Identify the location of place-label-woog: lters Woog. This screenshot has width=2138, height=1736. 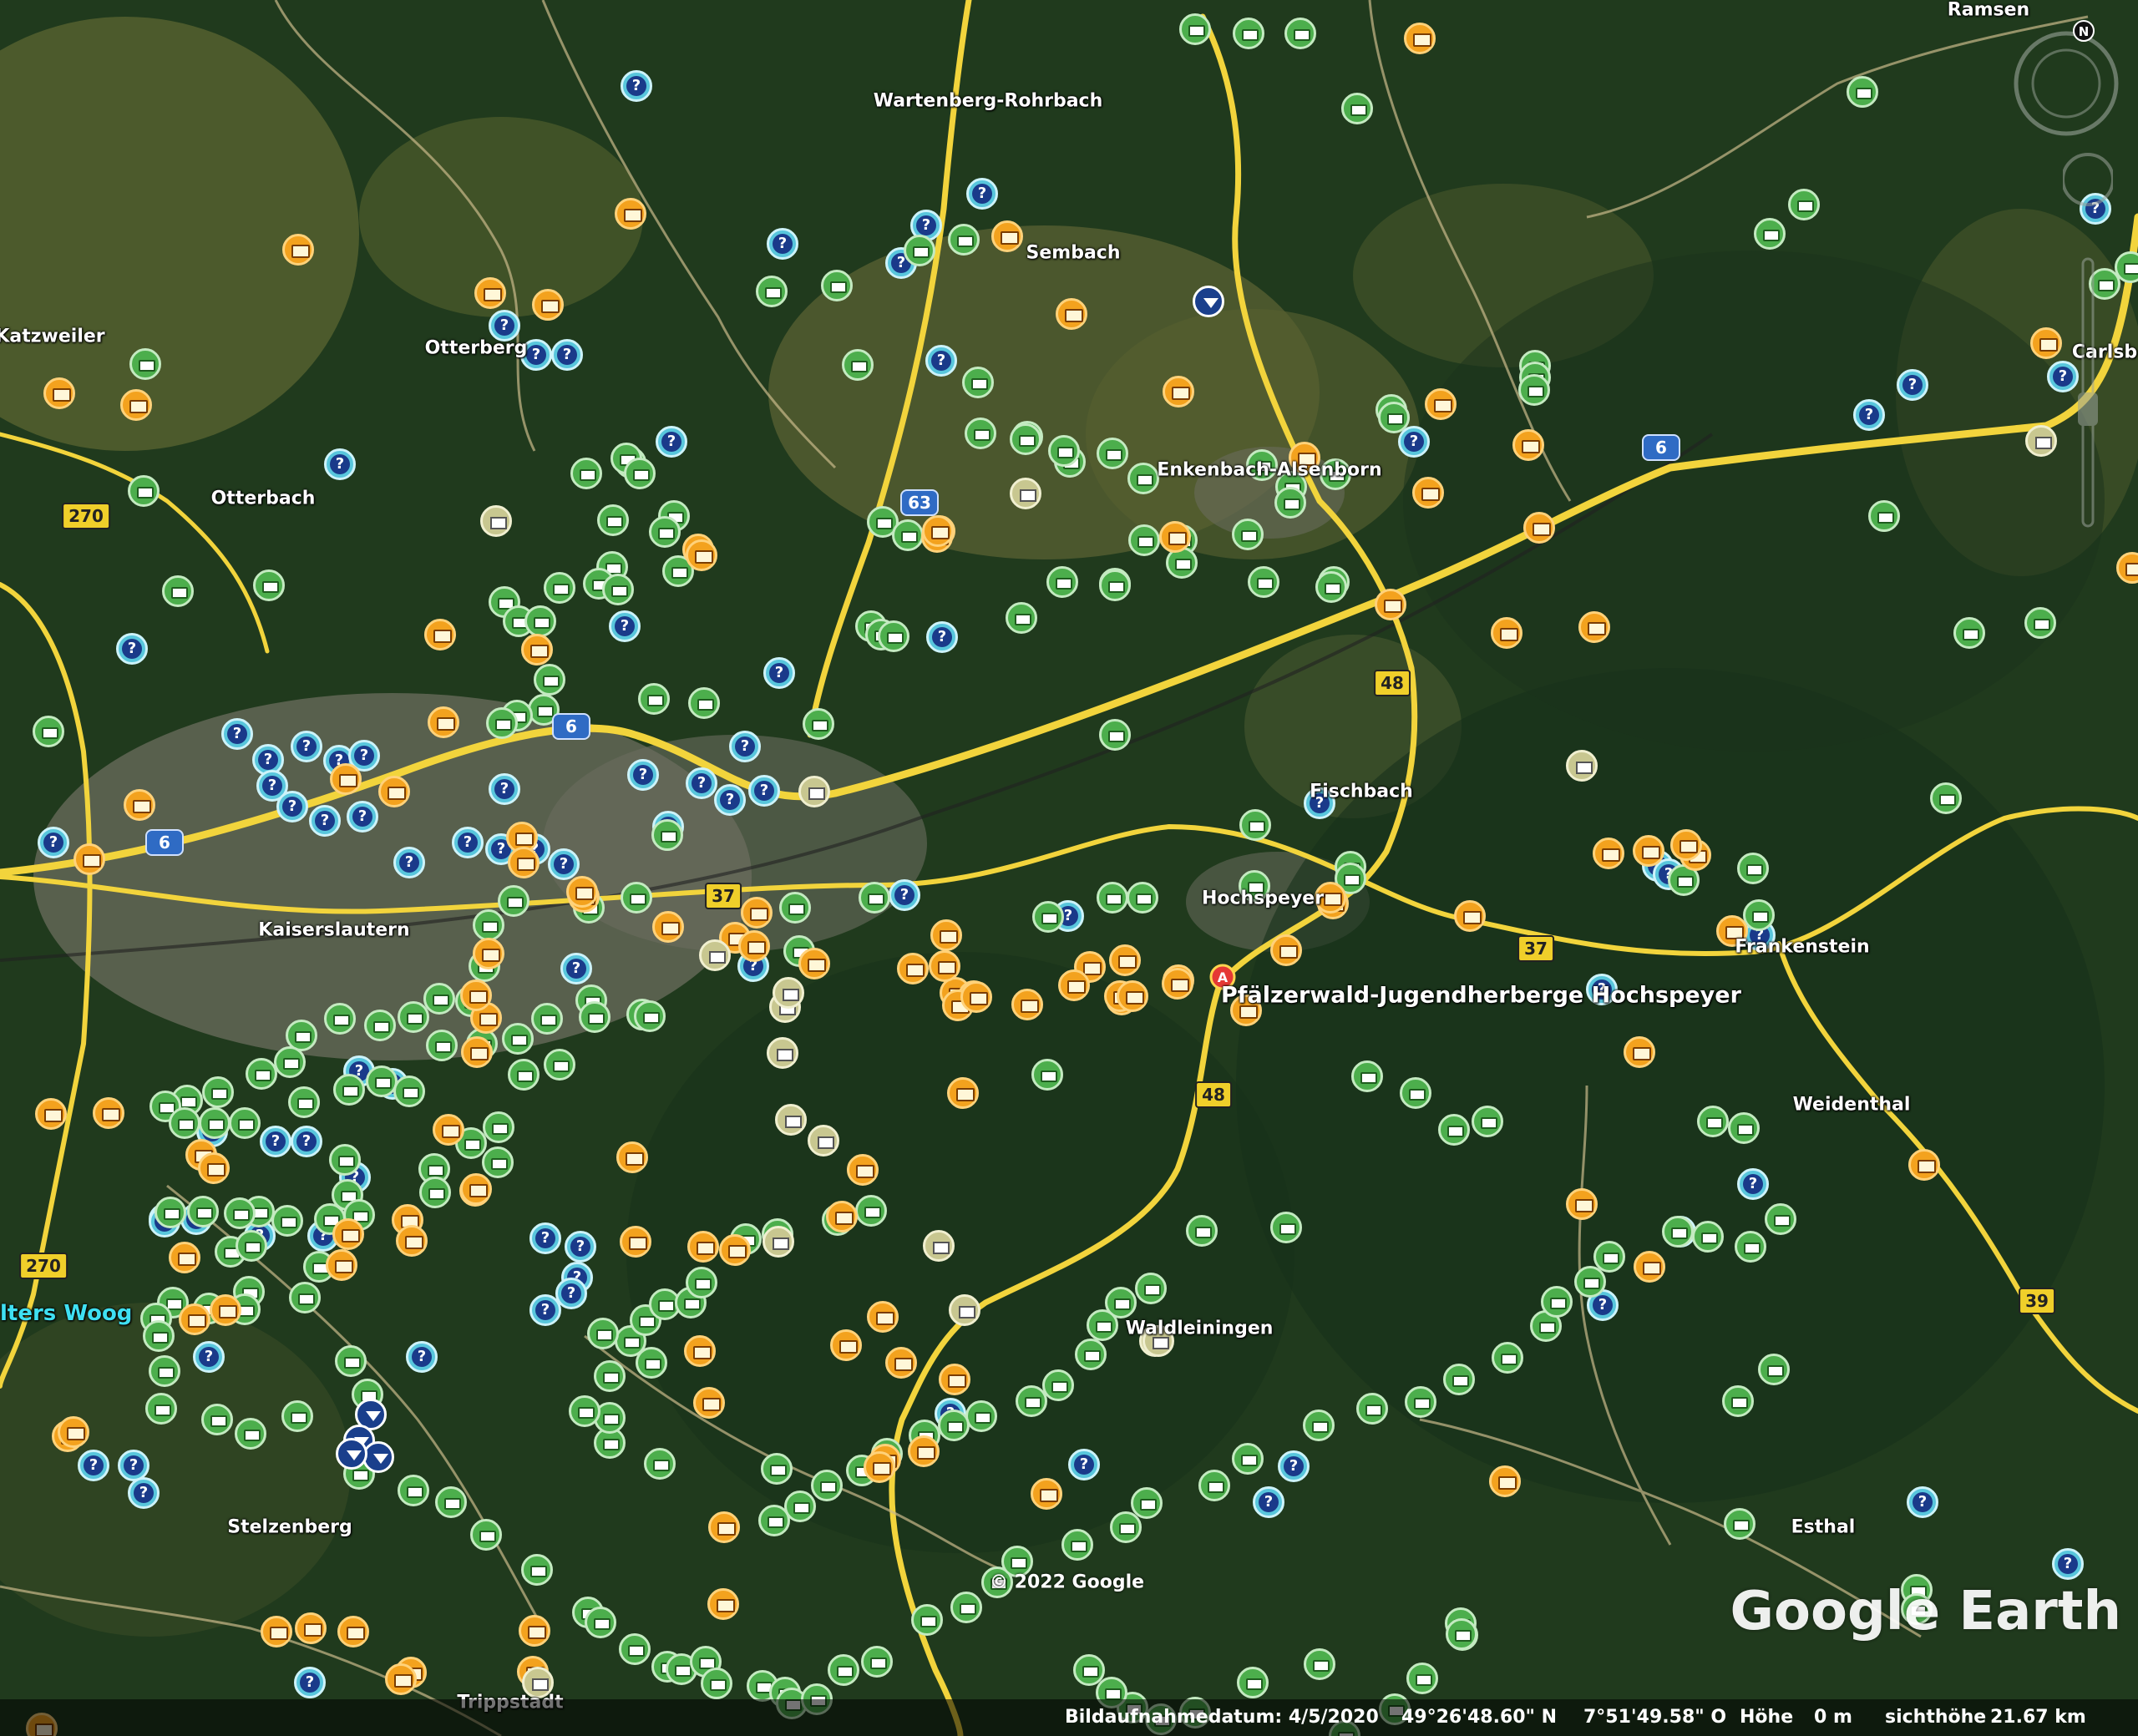
(66, 1313).